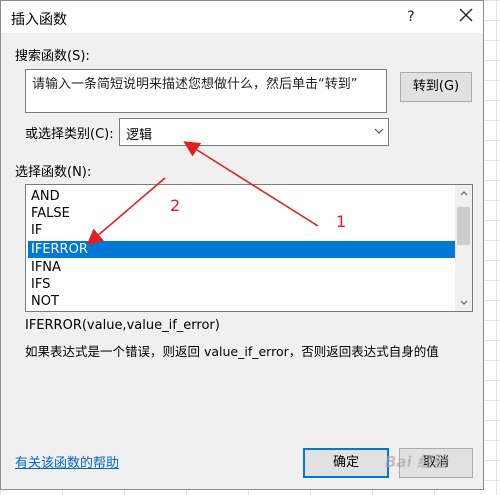 The image size is (500, 495). Describe the element at coordinates (416, 462) in the screenshot. I see `watermark: Bai 经验` at that location.